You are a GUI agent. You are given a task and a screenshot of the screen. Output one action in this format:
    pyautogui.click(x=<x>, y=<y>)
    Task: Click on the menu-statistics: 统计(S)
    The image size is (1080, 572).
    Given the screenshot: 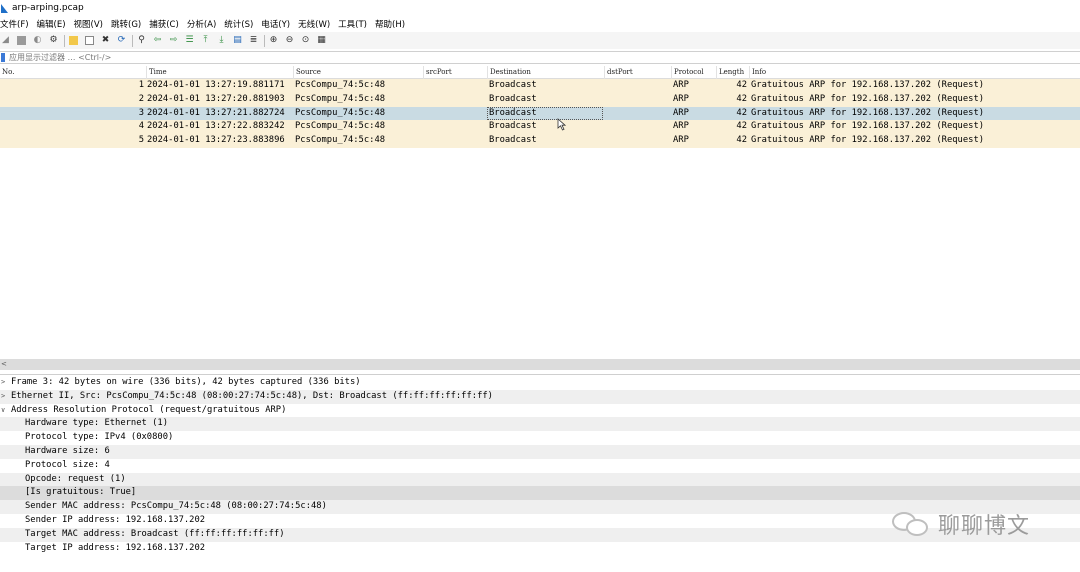 What is the action you would take?
    pyautogui.click(x=238, y=24)
    